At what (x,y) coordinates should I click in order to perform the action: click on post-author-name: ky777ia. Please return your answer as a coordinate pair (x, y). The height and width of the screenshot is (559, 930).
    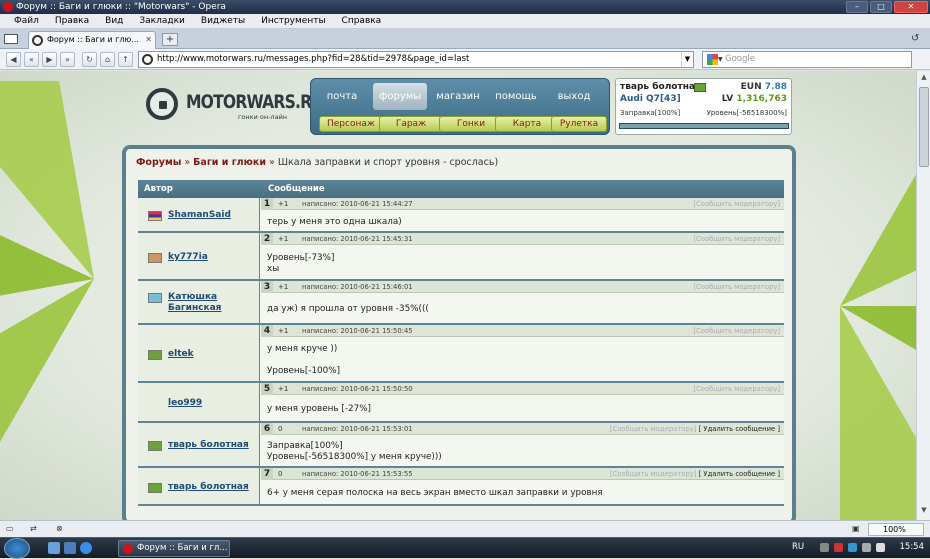
    Looking at the image, I should click on (211, 257).